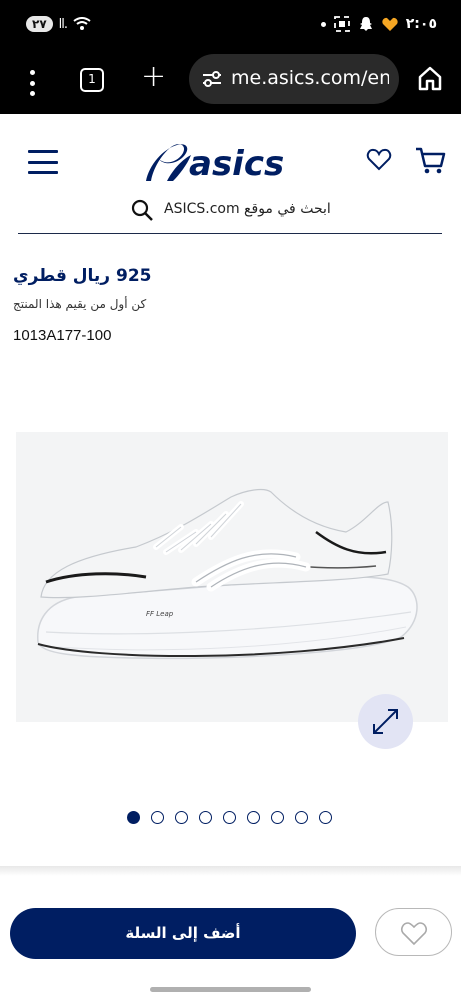  I want to click on clock: ٢:٠٥, so click(421, 24).